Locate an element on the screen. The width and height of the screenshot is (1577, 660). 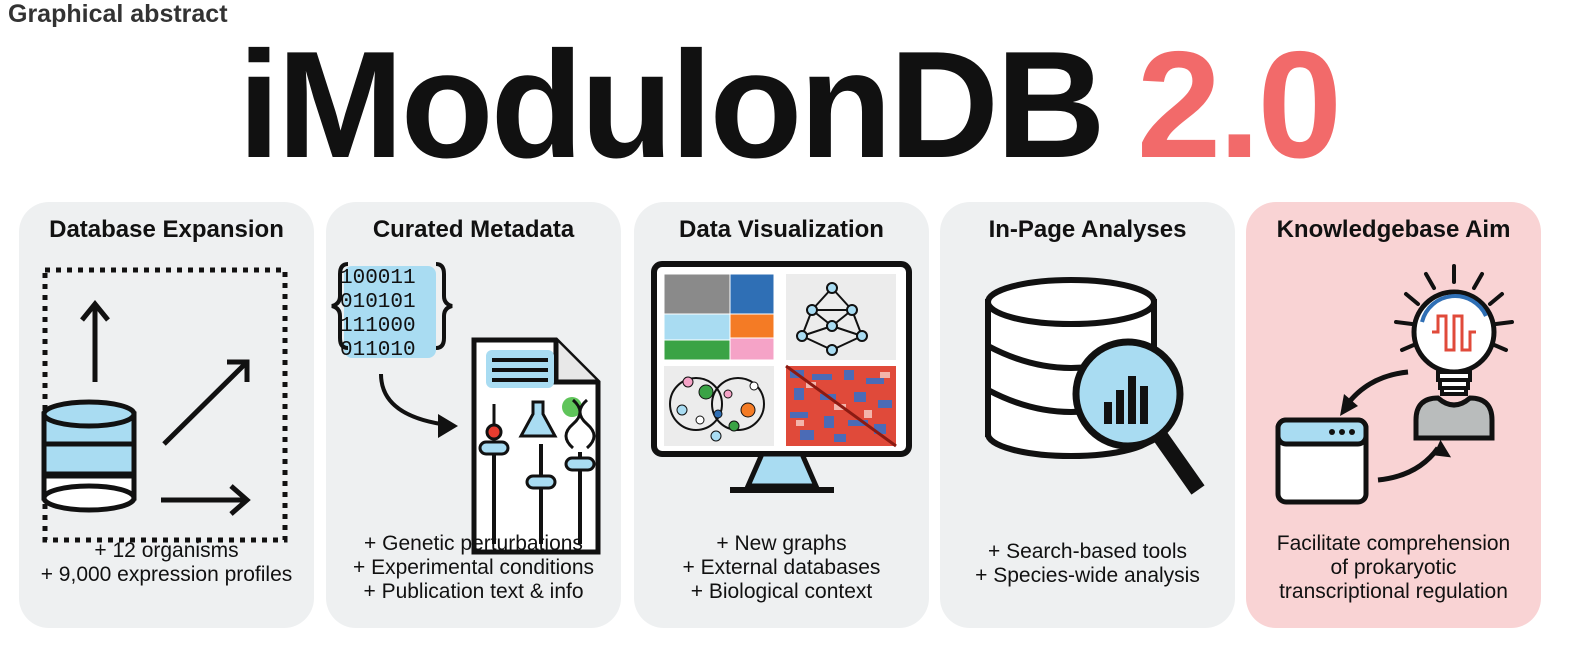
panel-title: Data Visualization is located at coordinates (781, 229).